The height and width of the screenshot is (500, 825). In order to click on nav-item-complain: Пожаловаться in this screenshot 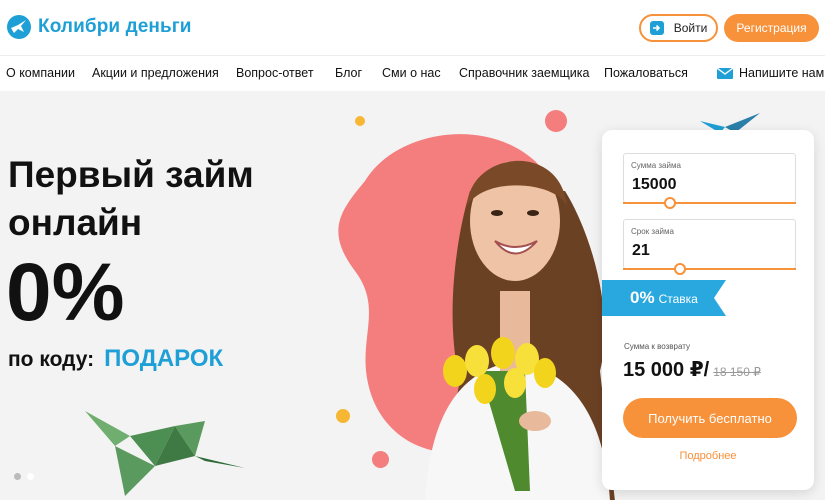, I will do `click(646, 73)`.